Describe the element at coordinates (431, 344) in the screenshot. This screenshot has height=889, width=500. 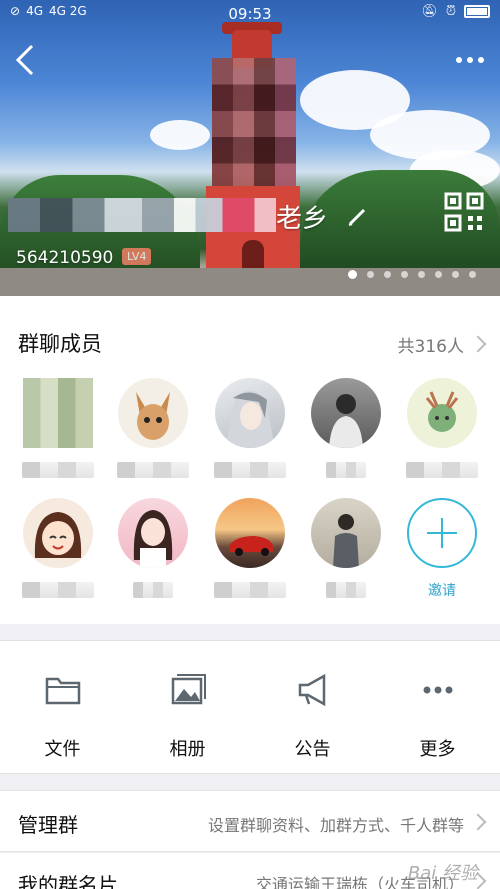
I see `members-count: 共316人` at that location.